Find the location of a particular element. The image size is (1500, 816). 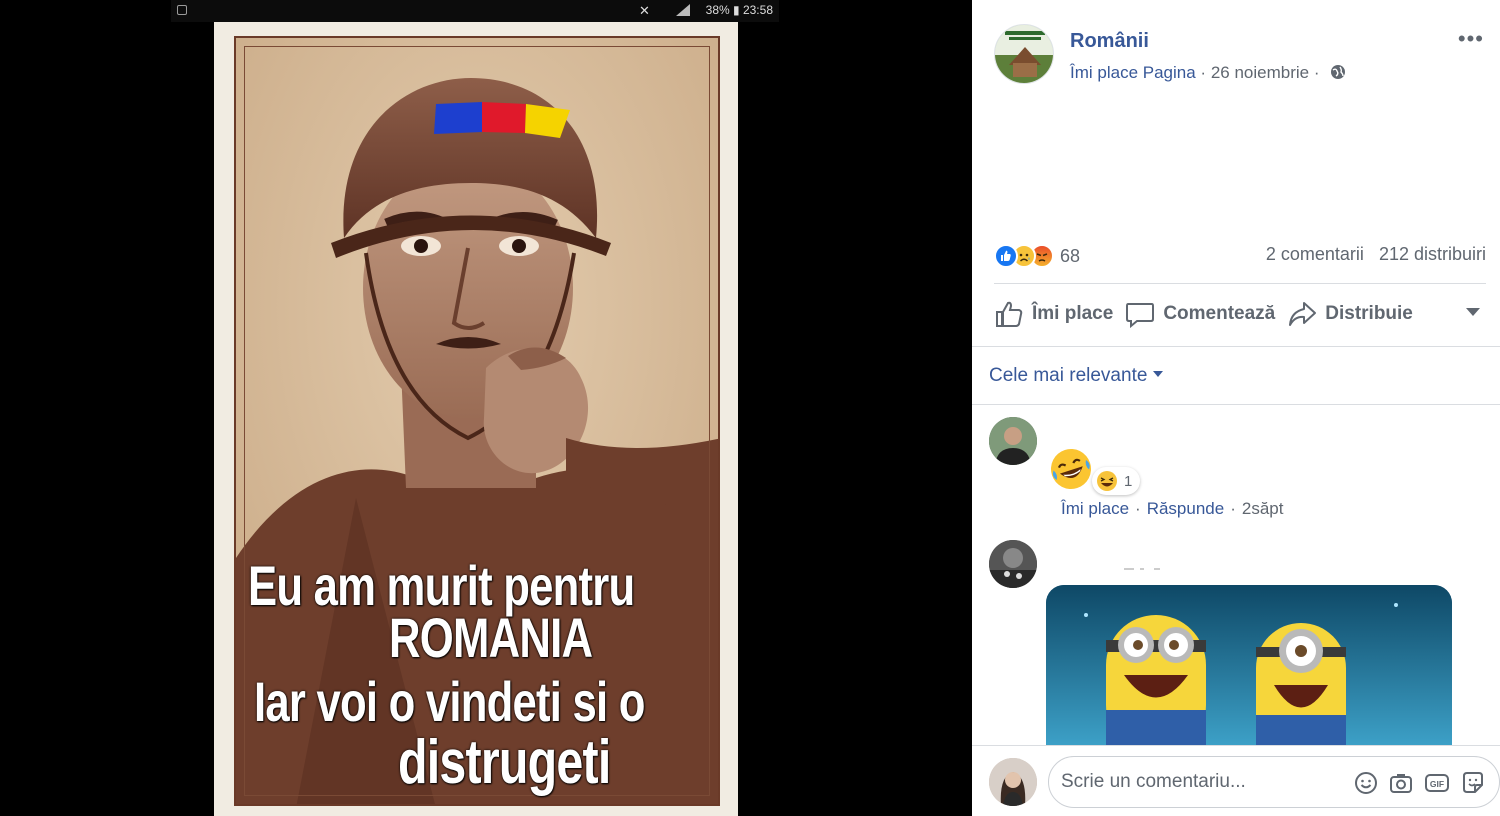

comment-like-link: Îmi place is located at coordinates (1095, 508).